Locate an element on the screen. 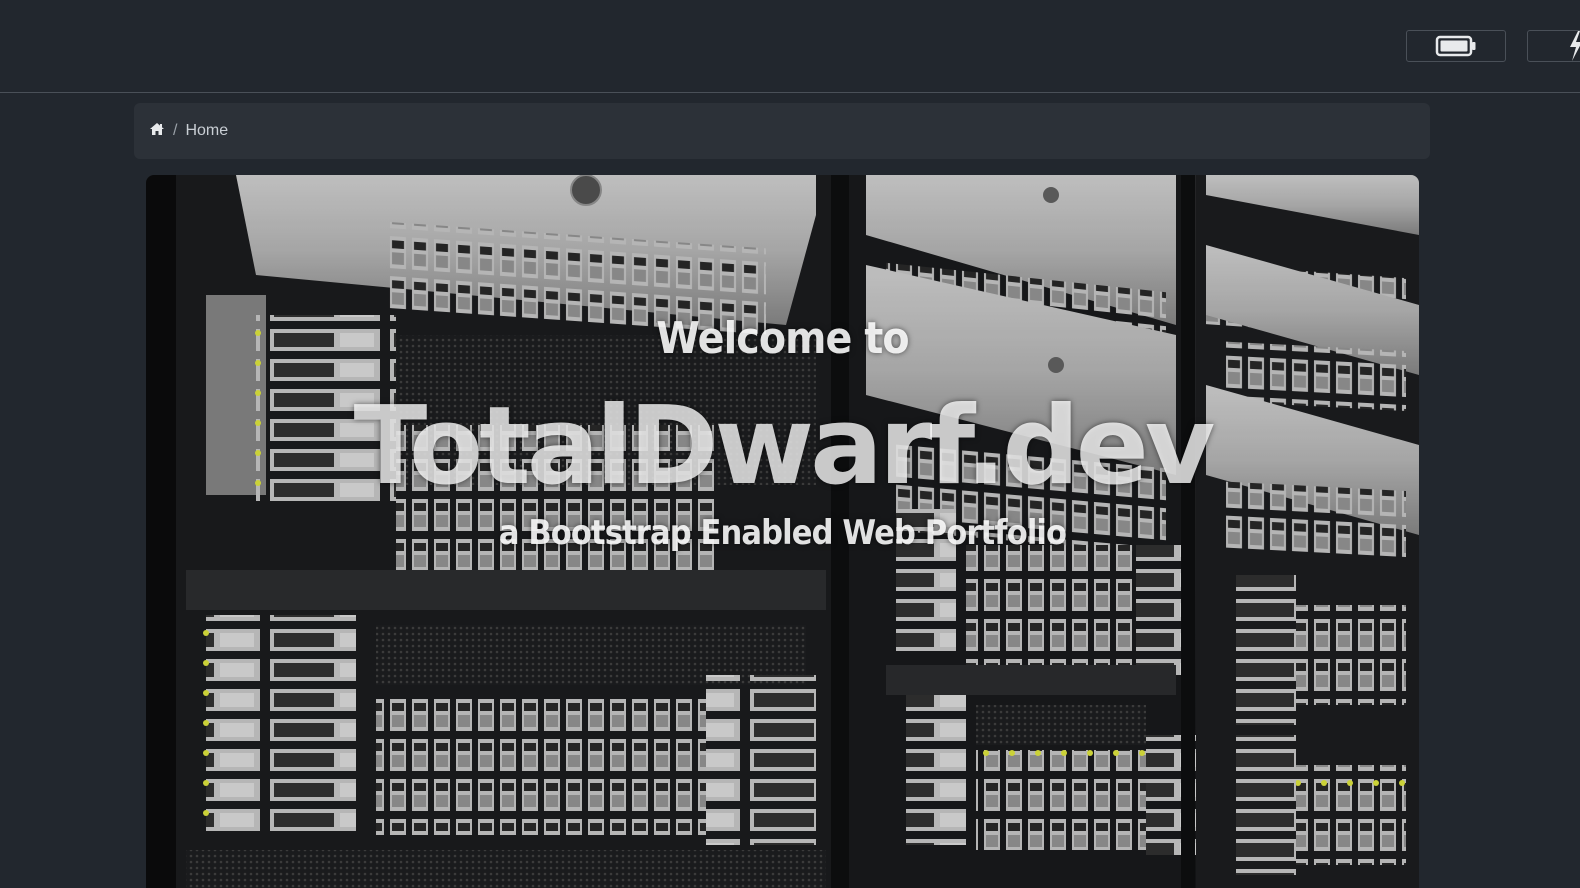 The width and height of the screenshot is (1580, 888). hero-brand-title: TotalDwarf.dev is located at coordinates (784, 446).